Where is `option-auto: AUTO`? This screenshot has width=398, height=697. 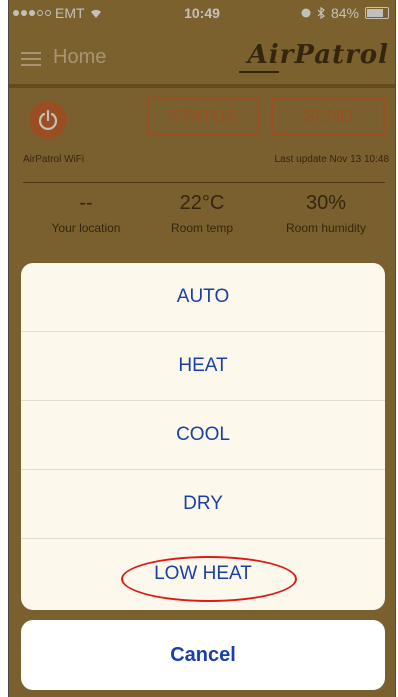
option-auto: AUTO is located at coordinates (203, 297).